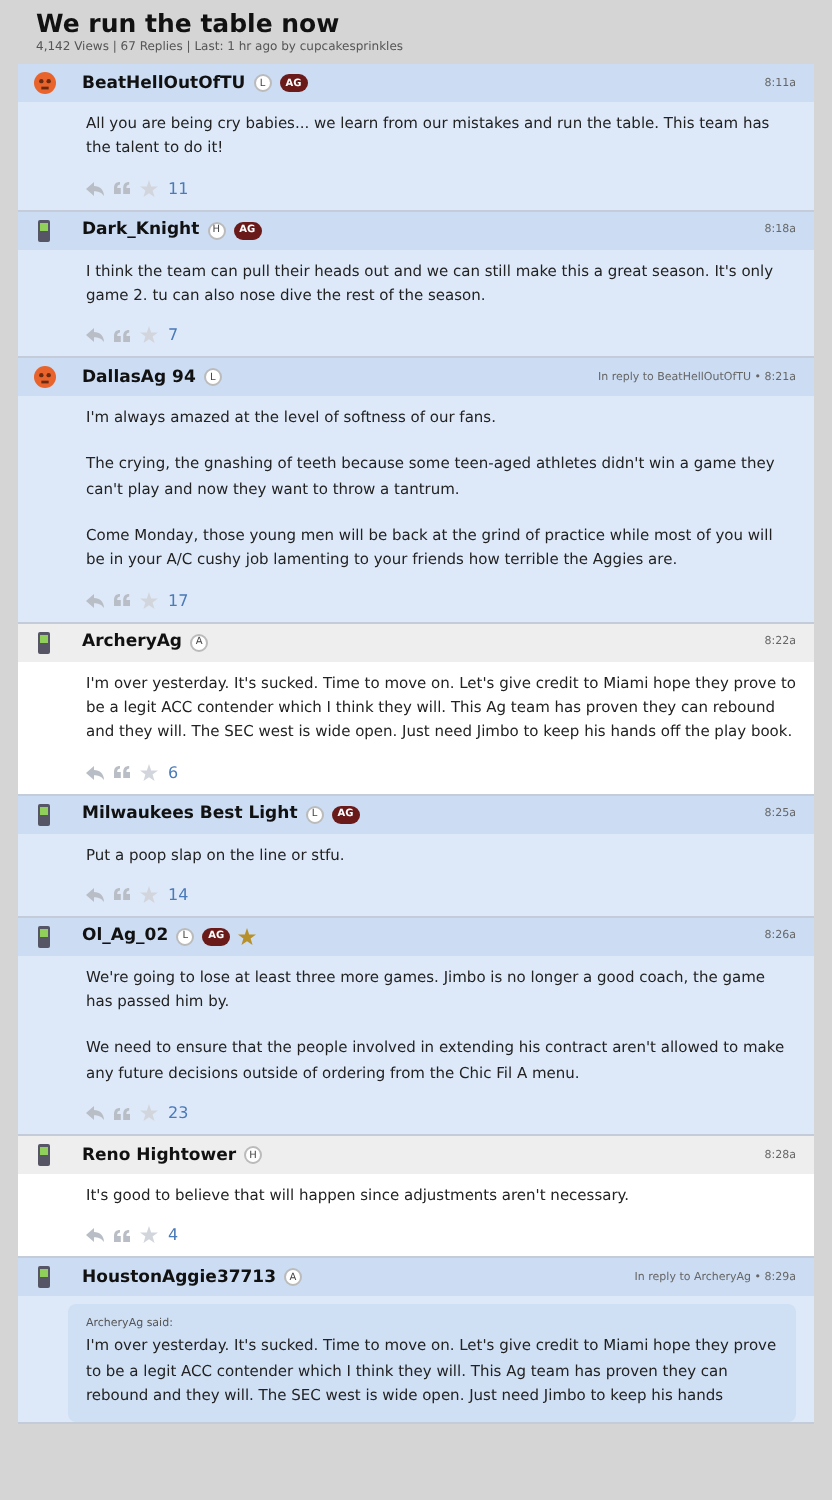 The width and height of the screenshot is (832, 1500). What do you see at coordinates (178, 188) in the screenshot?
I see `like-count: 11` at bounding box center [178, 188].